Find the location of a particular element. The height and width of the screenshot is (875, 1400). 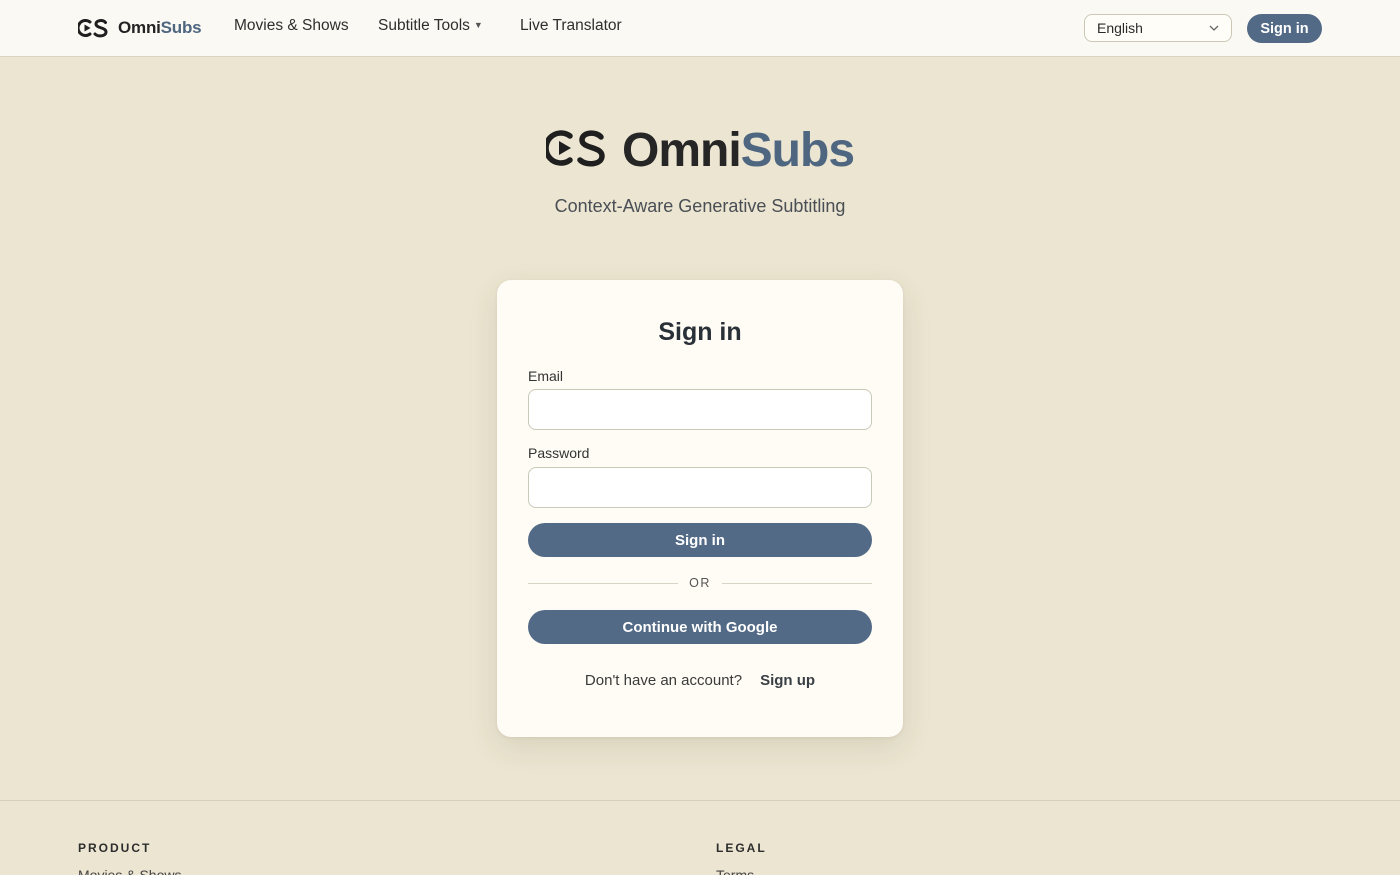

hero-brand-omni: Omni is located at coordinates (681, 150).